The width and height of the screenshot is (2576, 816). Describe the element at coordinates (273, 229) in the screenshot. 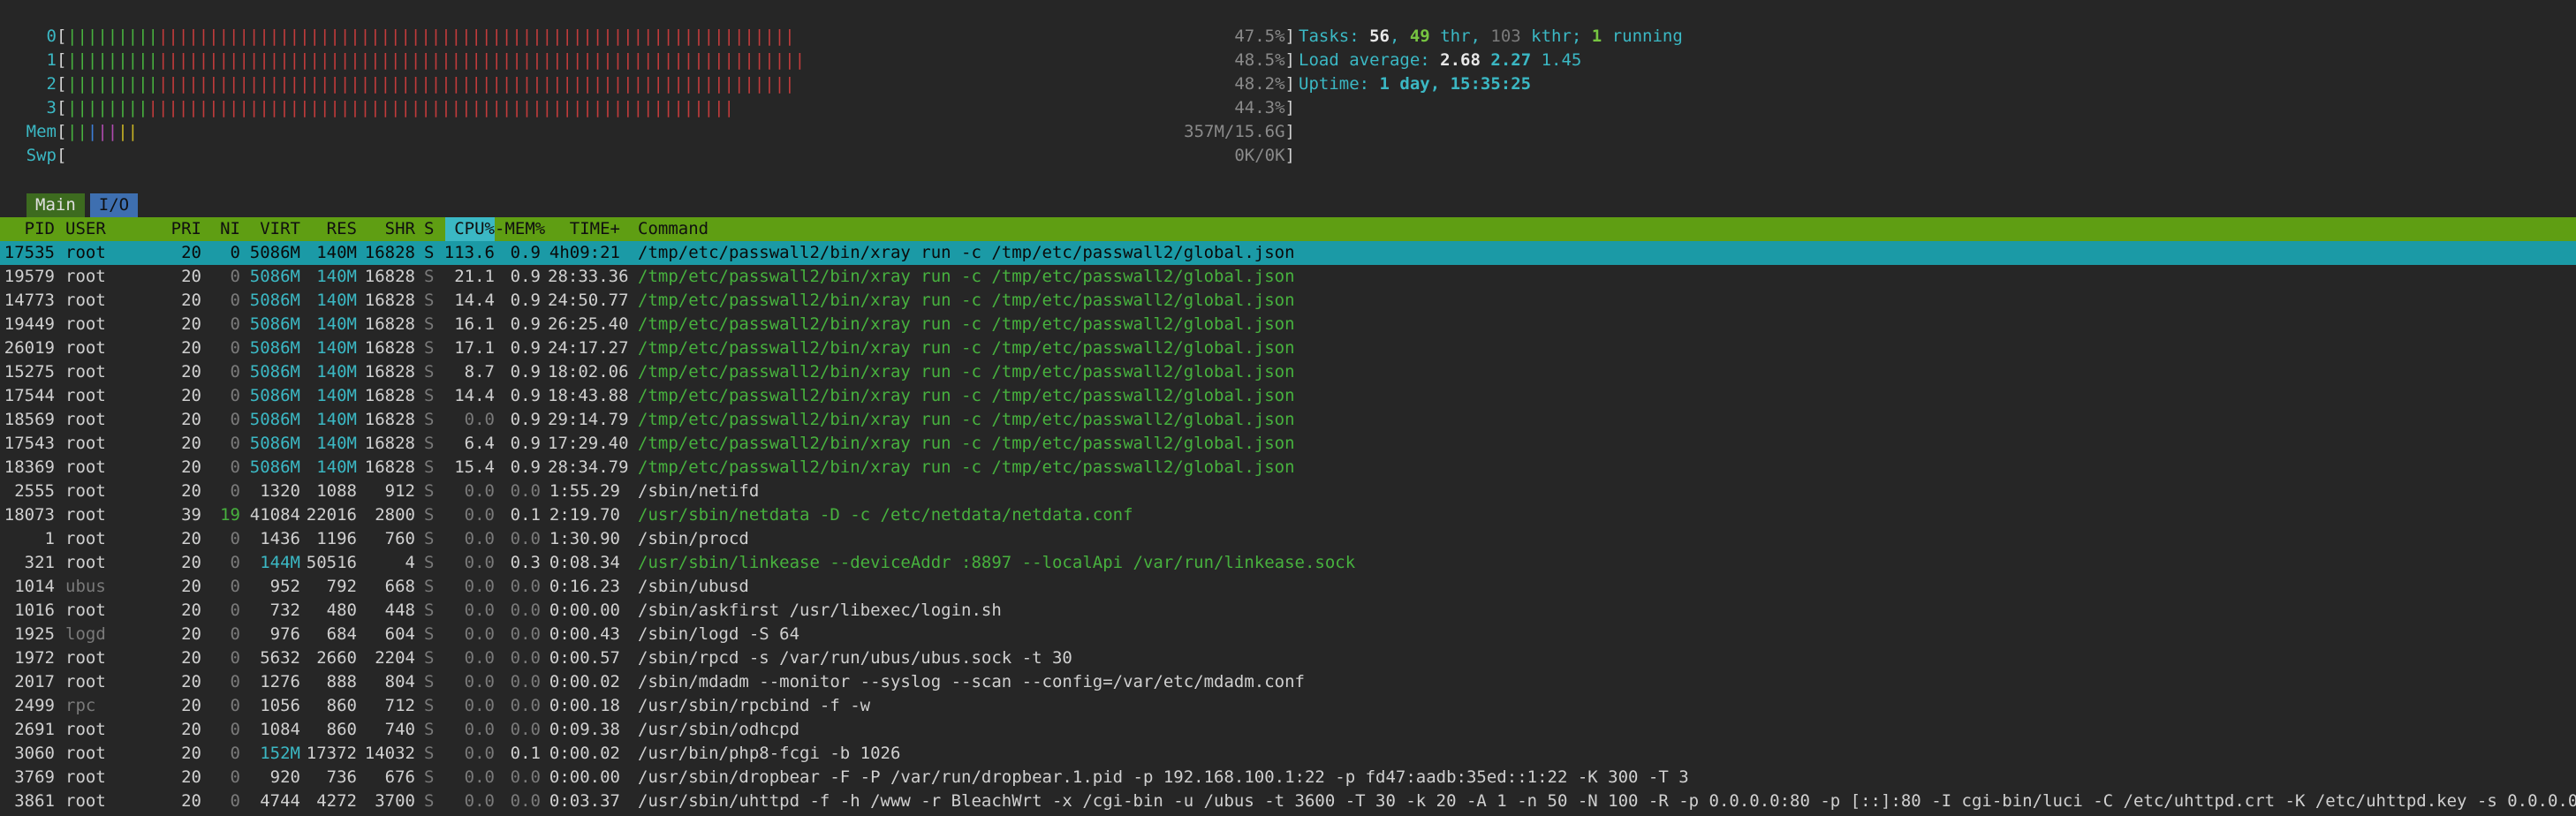

I see `col-virt: VIRT` at that location.